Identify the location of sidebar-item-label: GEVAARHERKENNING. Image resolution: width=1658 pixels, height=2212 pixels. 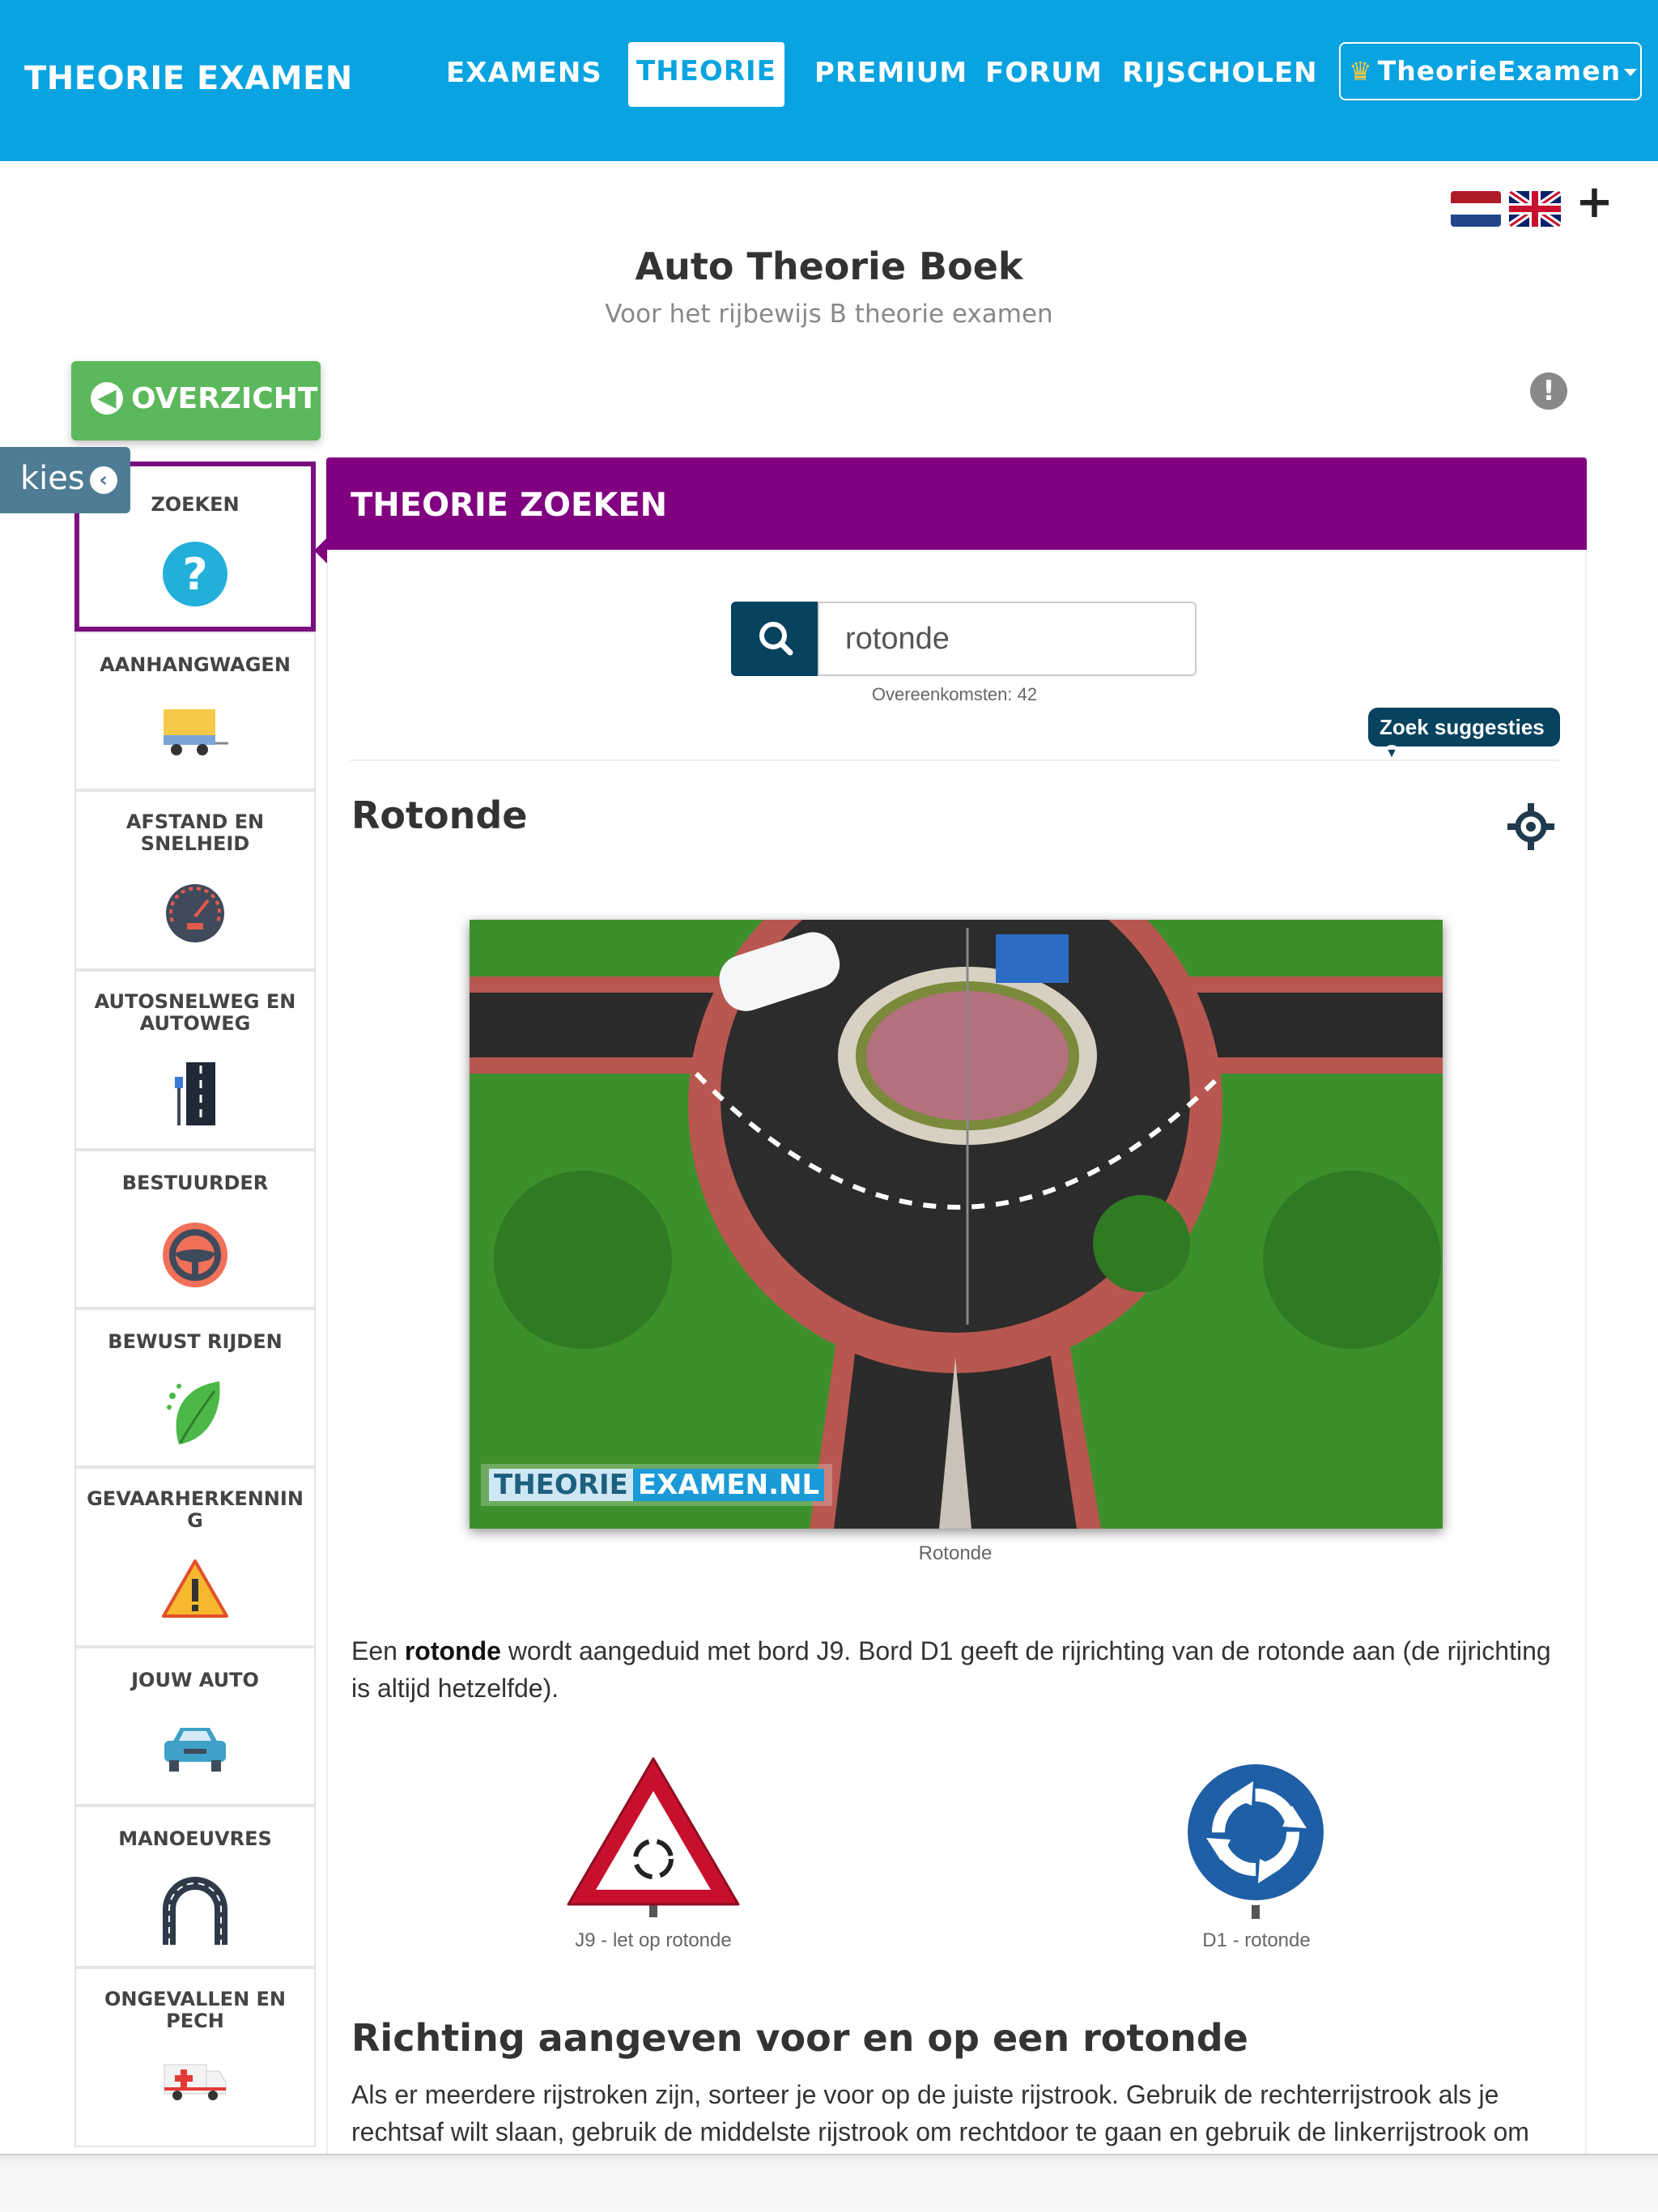
(195, 1510).